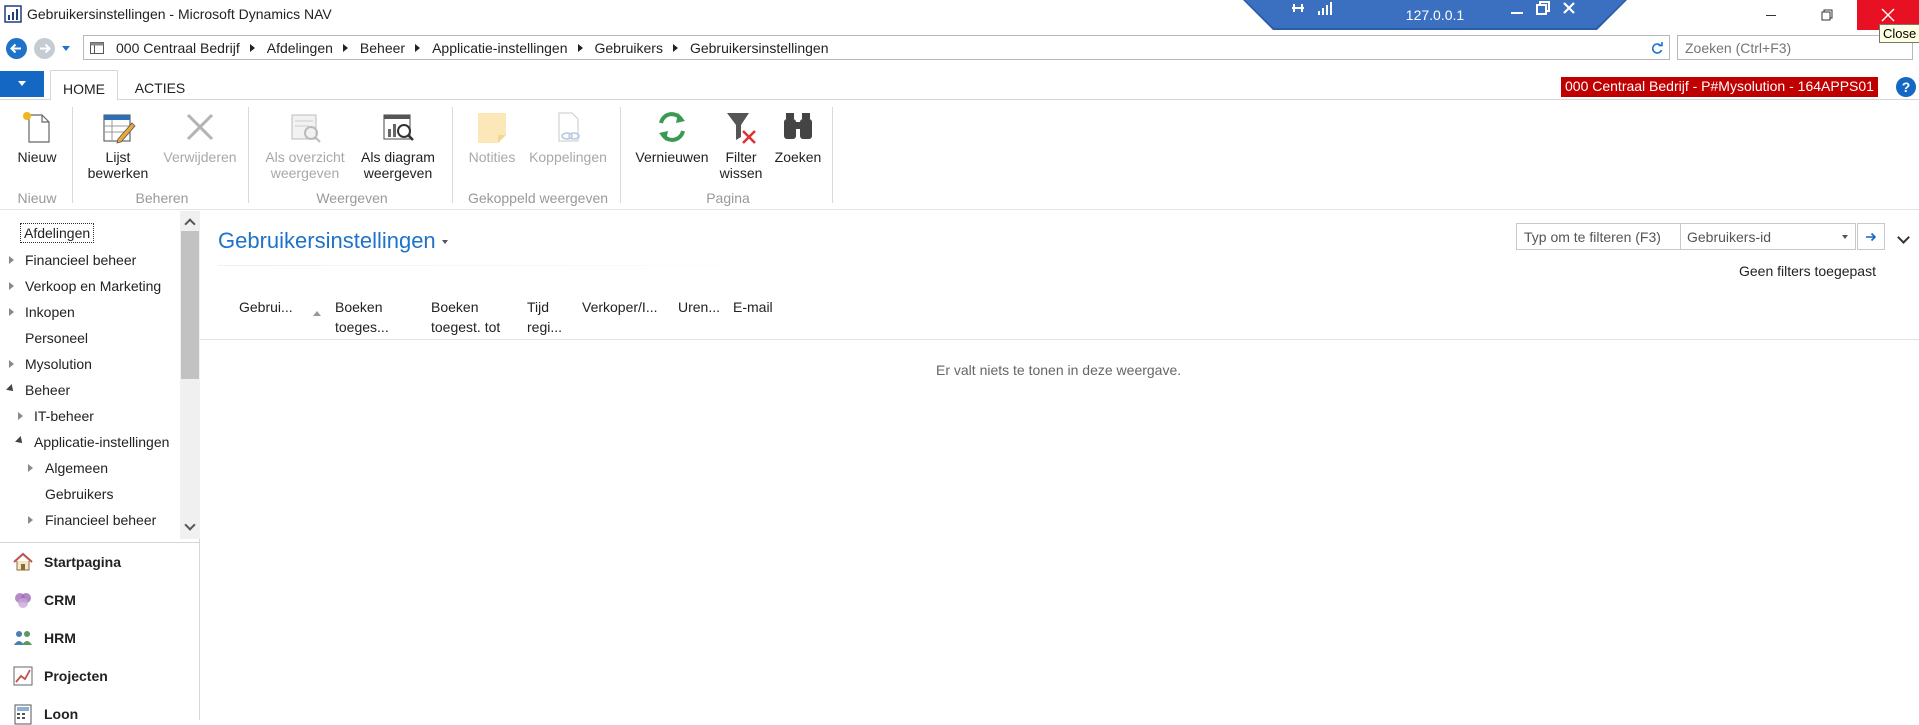  I want to click on rdp-restore-icon, so click(1543, 8).